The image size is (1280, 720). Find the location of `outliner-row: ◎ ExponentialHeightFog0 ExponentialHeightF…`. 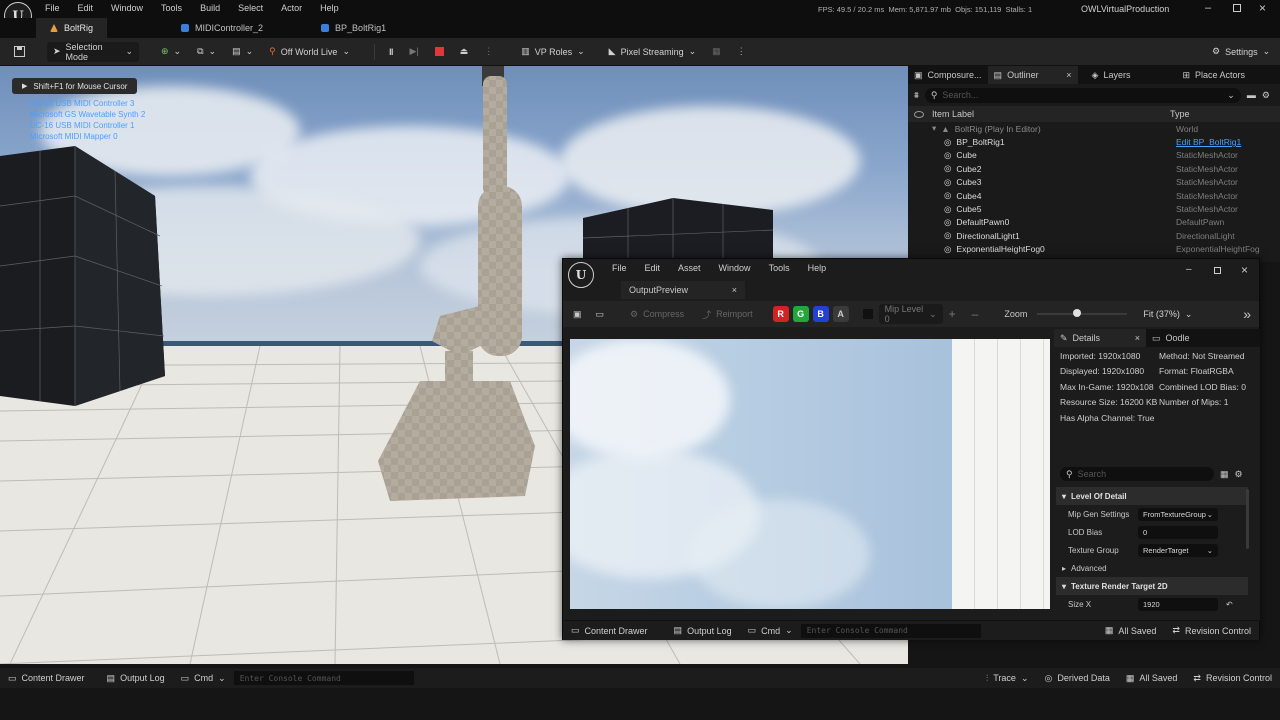

outliner-row: ◎ ExponentialHeightFog0 ExponentialHeightF… is located at coordinates (1097, 249).